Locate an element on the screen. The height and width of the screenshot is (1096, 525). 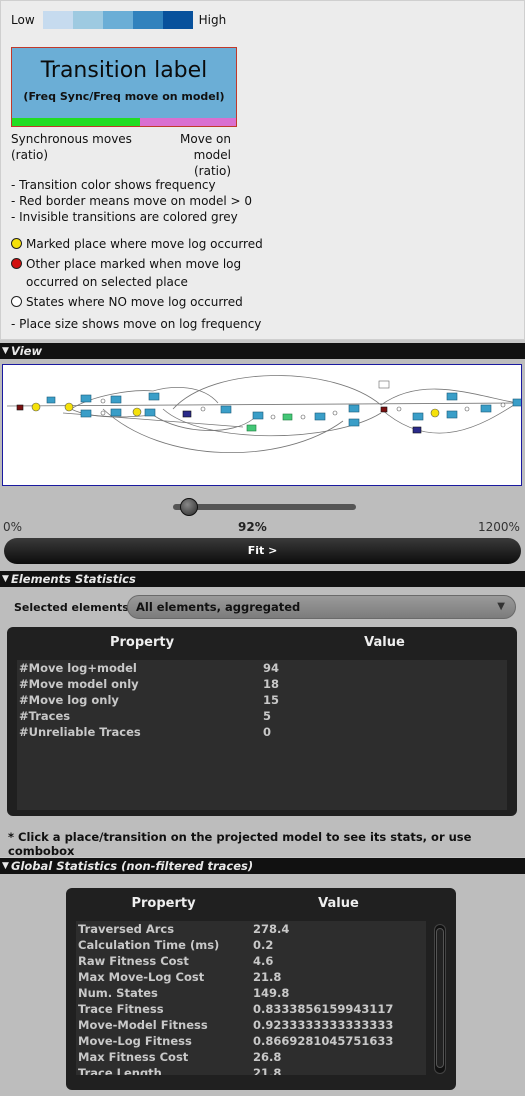
sync-moves-label: Synchronous moves (ratio) is located at coordinates (71, 147).